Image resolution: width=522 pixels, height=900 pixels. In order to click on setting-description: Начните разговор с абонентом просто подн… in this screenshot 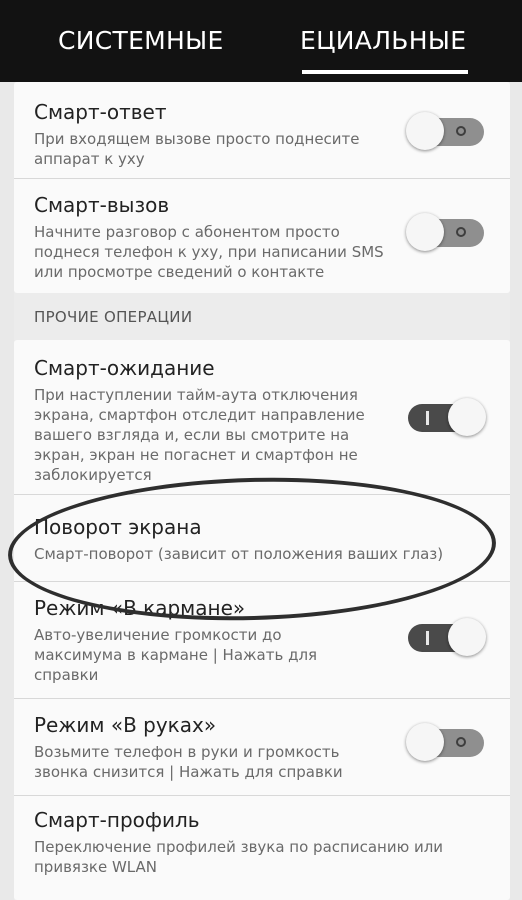, I will do `click(209, 252)`.